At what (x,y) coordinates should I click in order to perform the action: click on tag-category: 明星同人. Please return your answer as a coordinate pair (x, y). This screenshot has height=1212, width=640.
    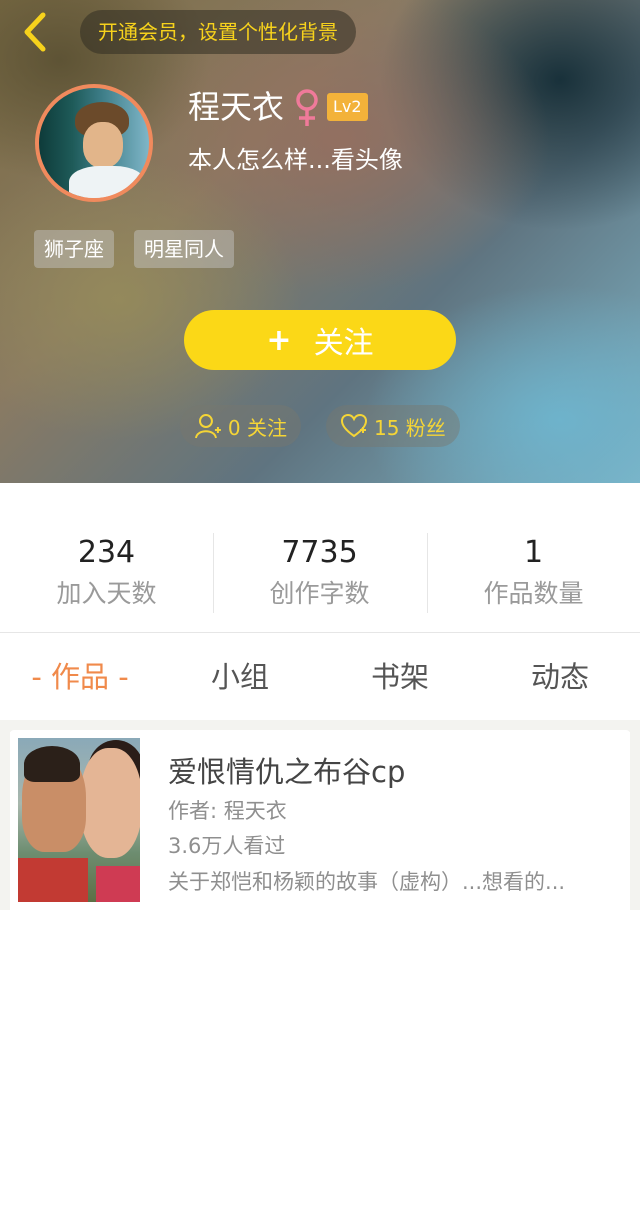
    Looking at the image, I should click on (184, 249).